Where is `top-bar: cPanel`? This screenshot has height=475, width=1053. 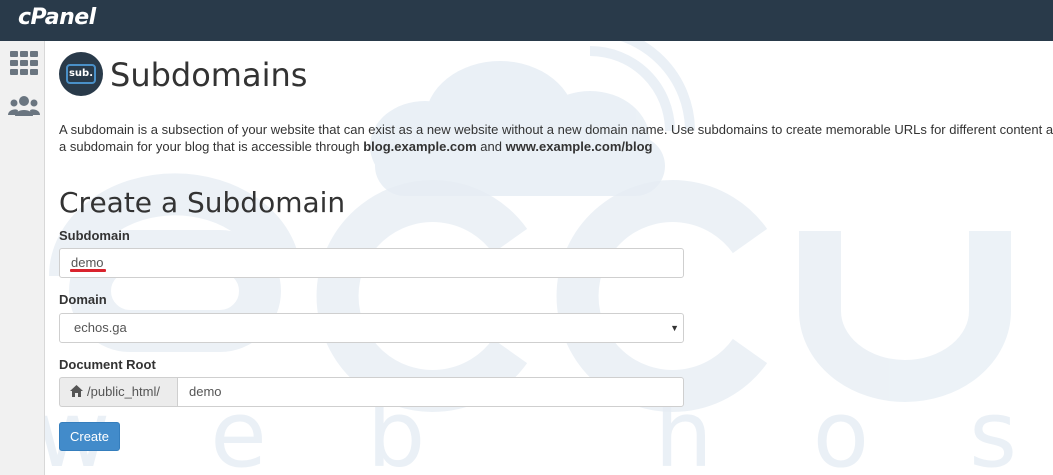
top-bar: cPanel is located at coordinates (526, 20).